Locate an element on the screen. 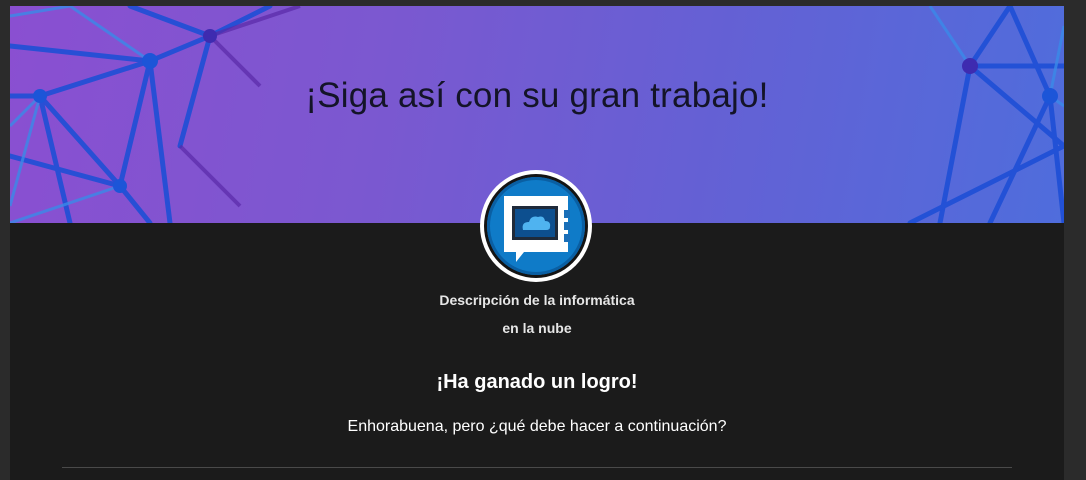 The width and height of the screenshot is (1086, 480). achievement-badge is located at coordinates (536, 226).